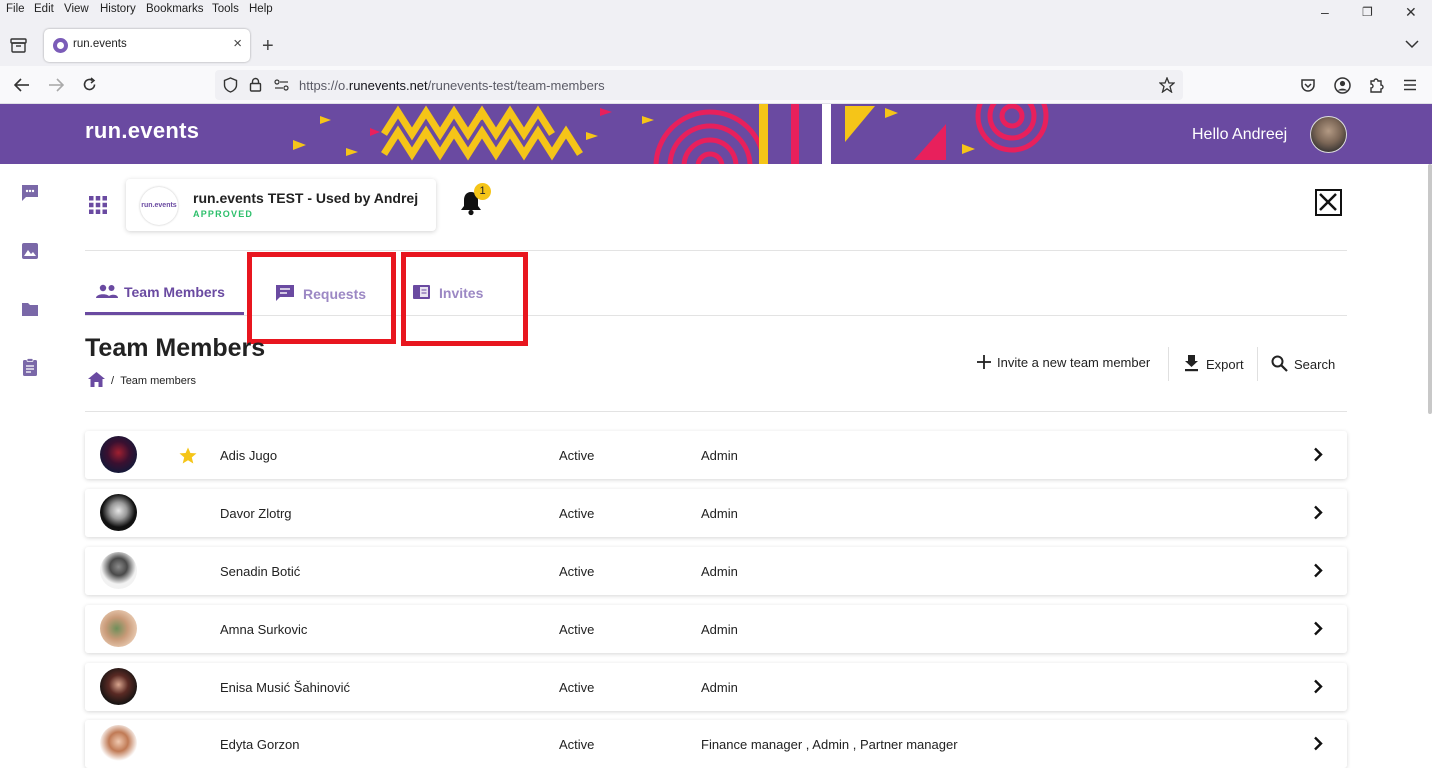  Describe the element at coordinates (142, 131) in the screenshot. I see `runevents-logo: run.events` at that location.